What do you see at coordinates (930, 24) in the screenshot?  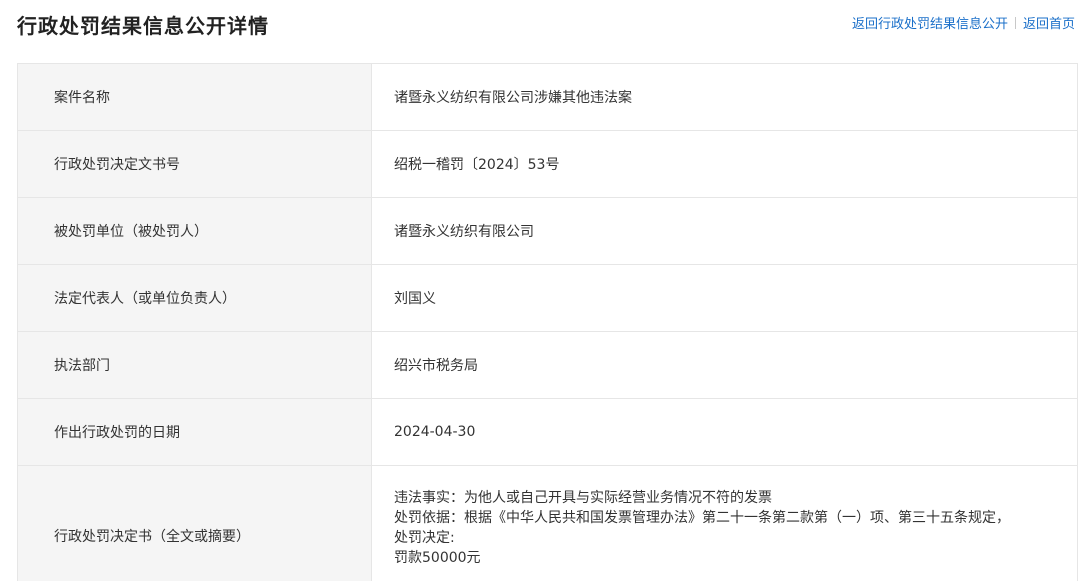 I see `back-to-list-link: 返回行政处罚结果信息公开` at bounding box center [930, 24].